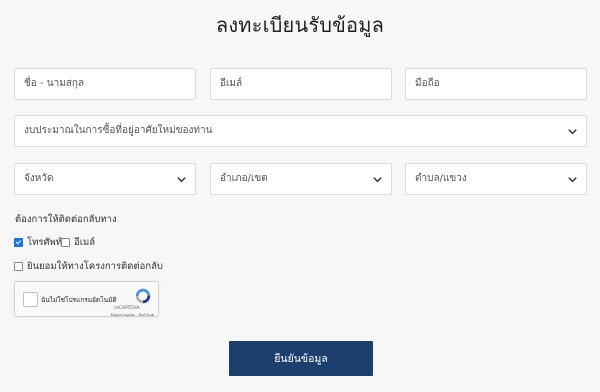 The width and height of the screenshot is (600, 392). Describe the element at coordinates (85, 242) in the screenshot. I see `contact-email-label: อีเมล์` at that location.